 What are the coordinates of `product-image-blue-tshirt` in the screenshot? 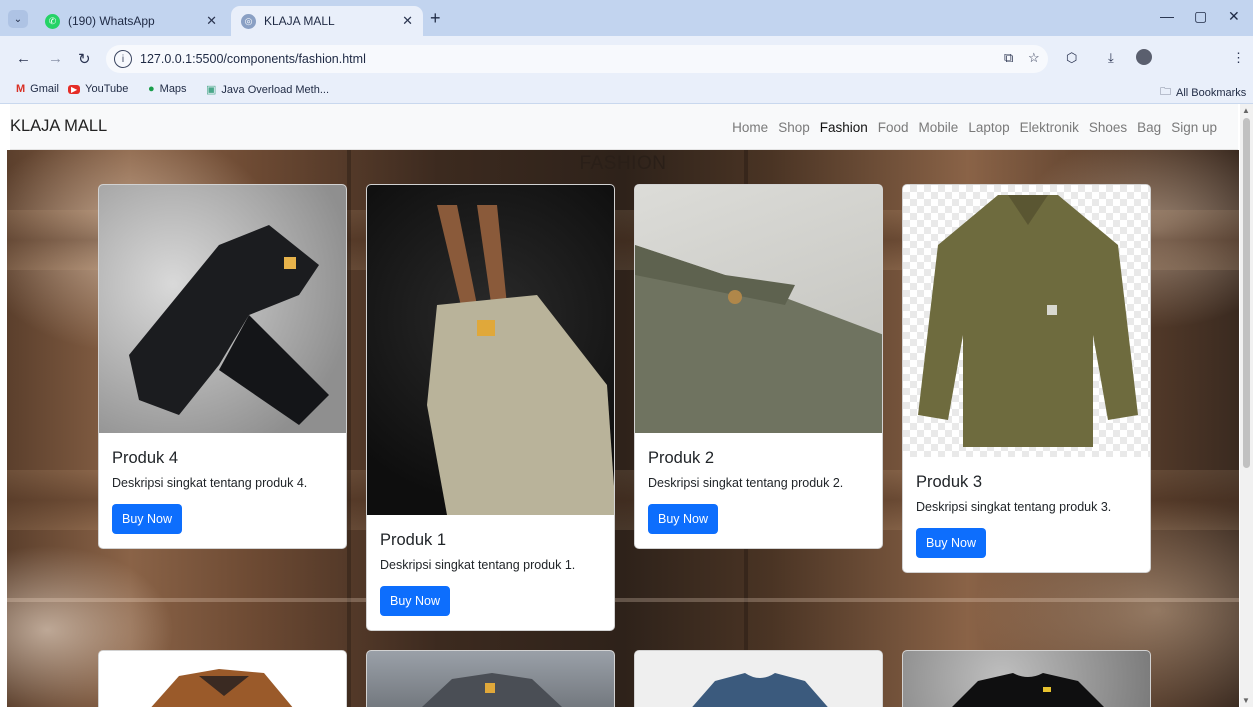 It's located at (758, 679).